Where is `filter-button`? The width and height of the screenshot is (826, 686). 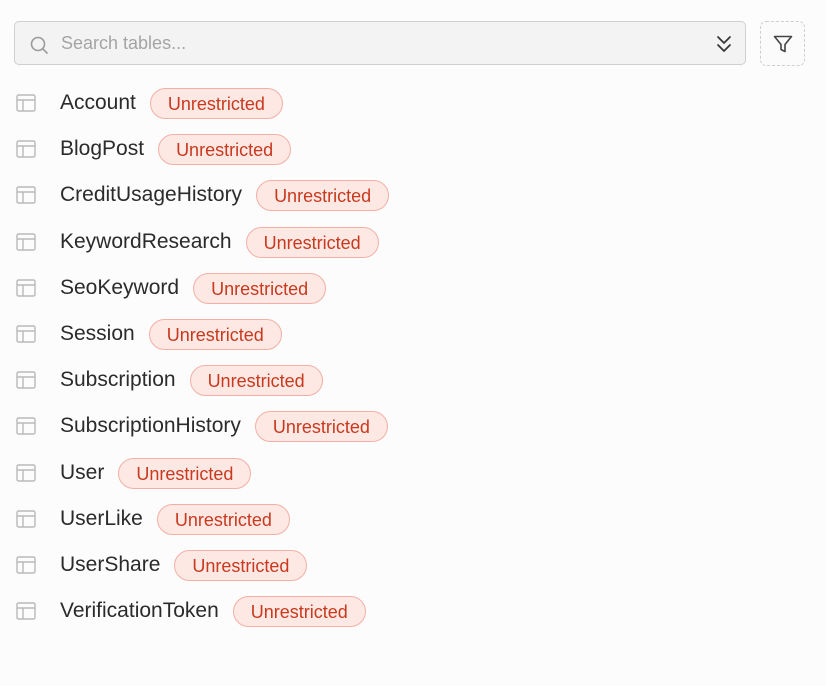
filter-button is located at coordinates (782, 43).